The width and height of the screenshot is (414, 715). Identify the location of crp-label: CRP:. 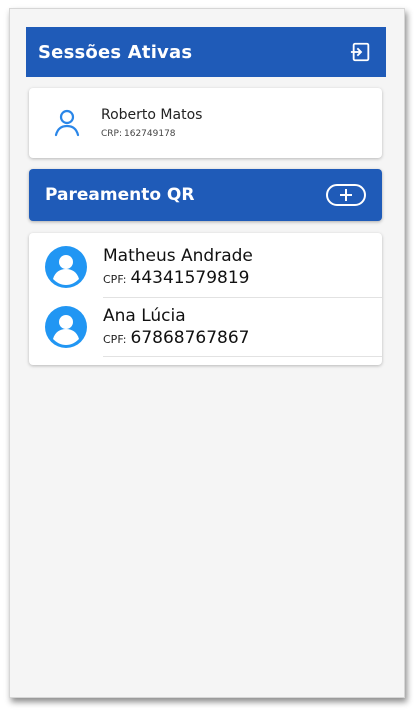
(111, 134).